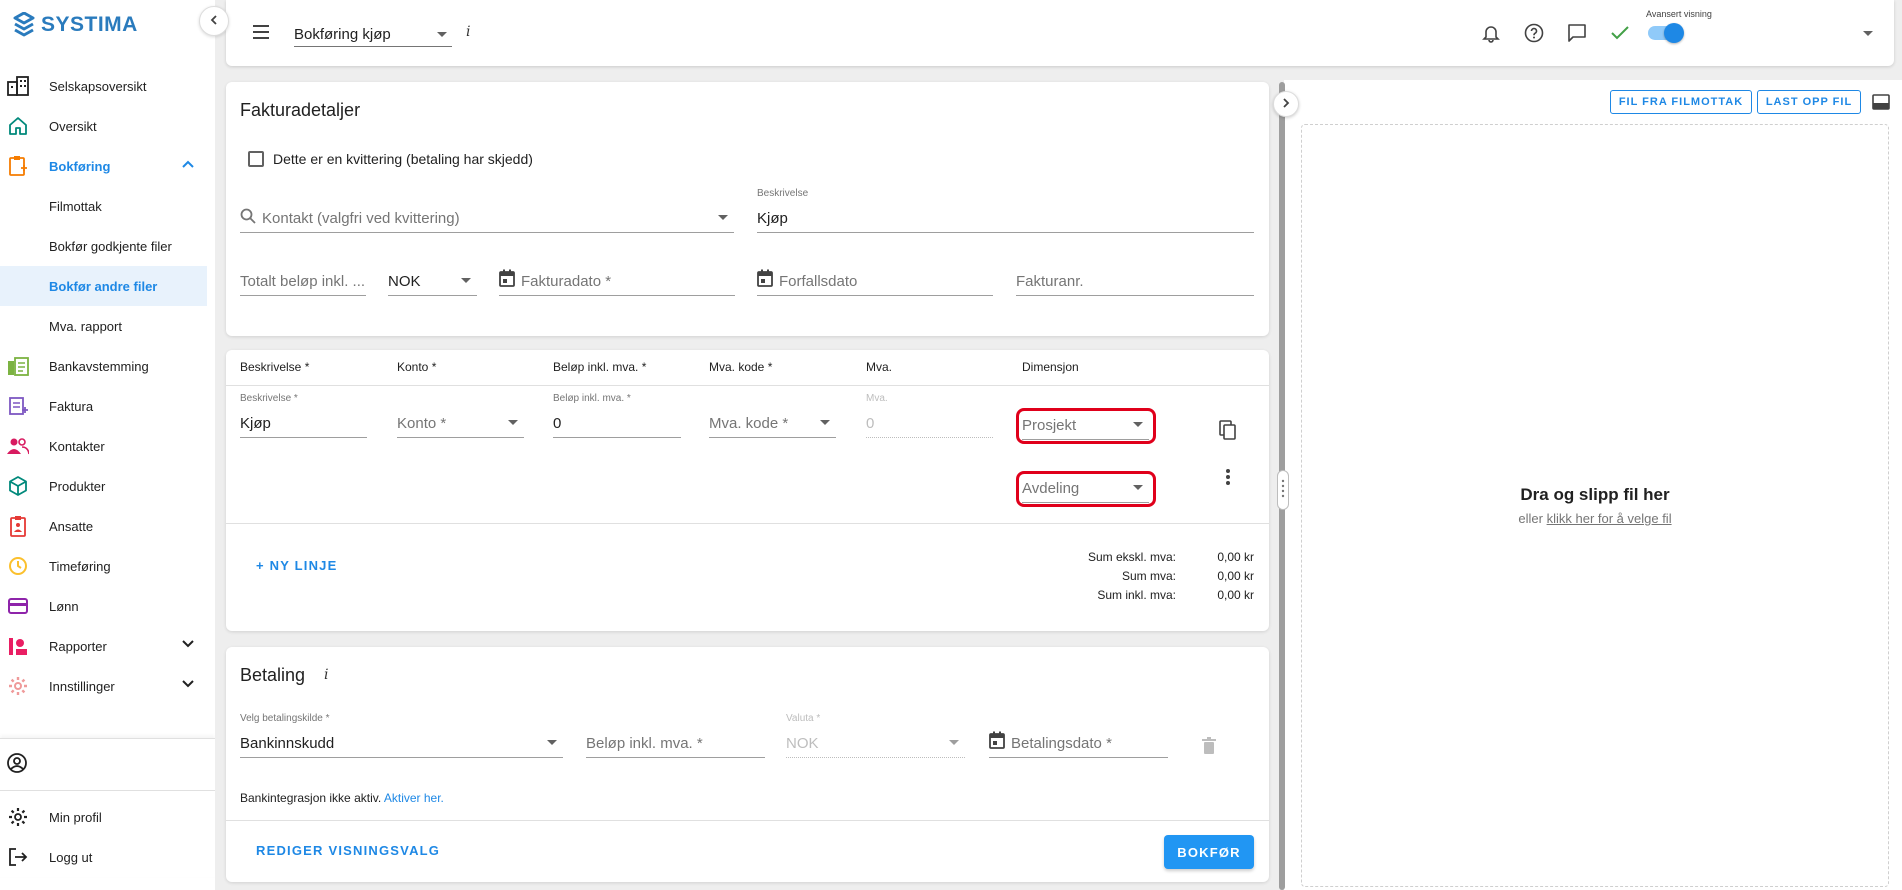 The width and height of the screenshot is (1902, 890). I want to click on sidebar-subitem-mva-rapport: Mva. rapport, so click(103, 326).